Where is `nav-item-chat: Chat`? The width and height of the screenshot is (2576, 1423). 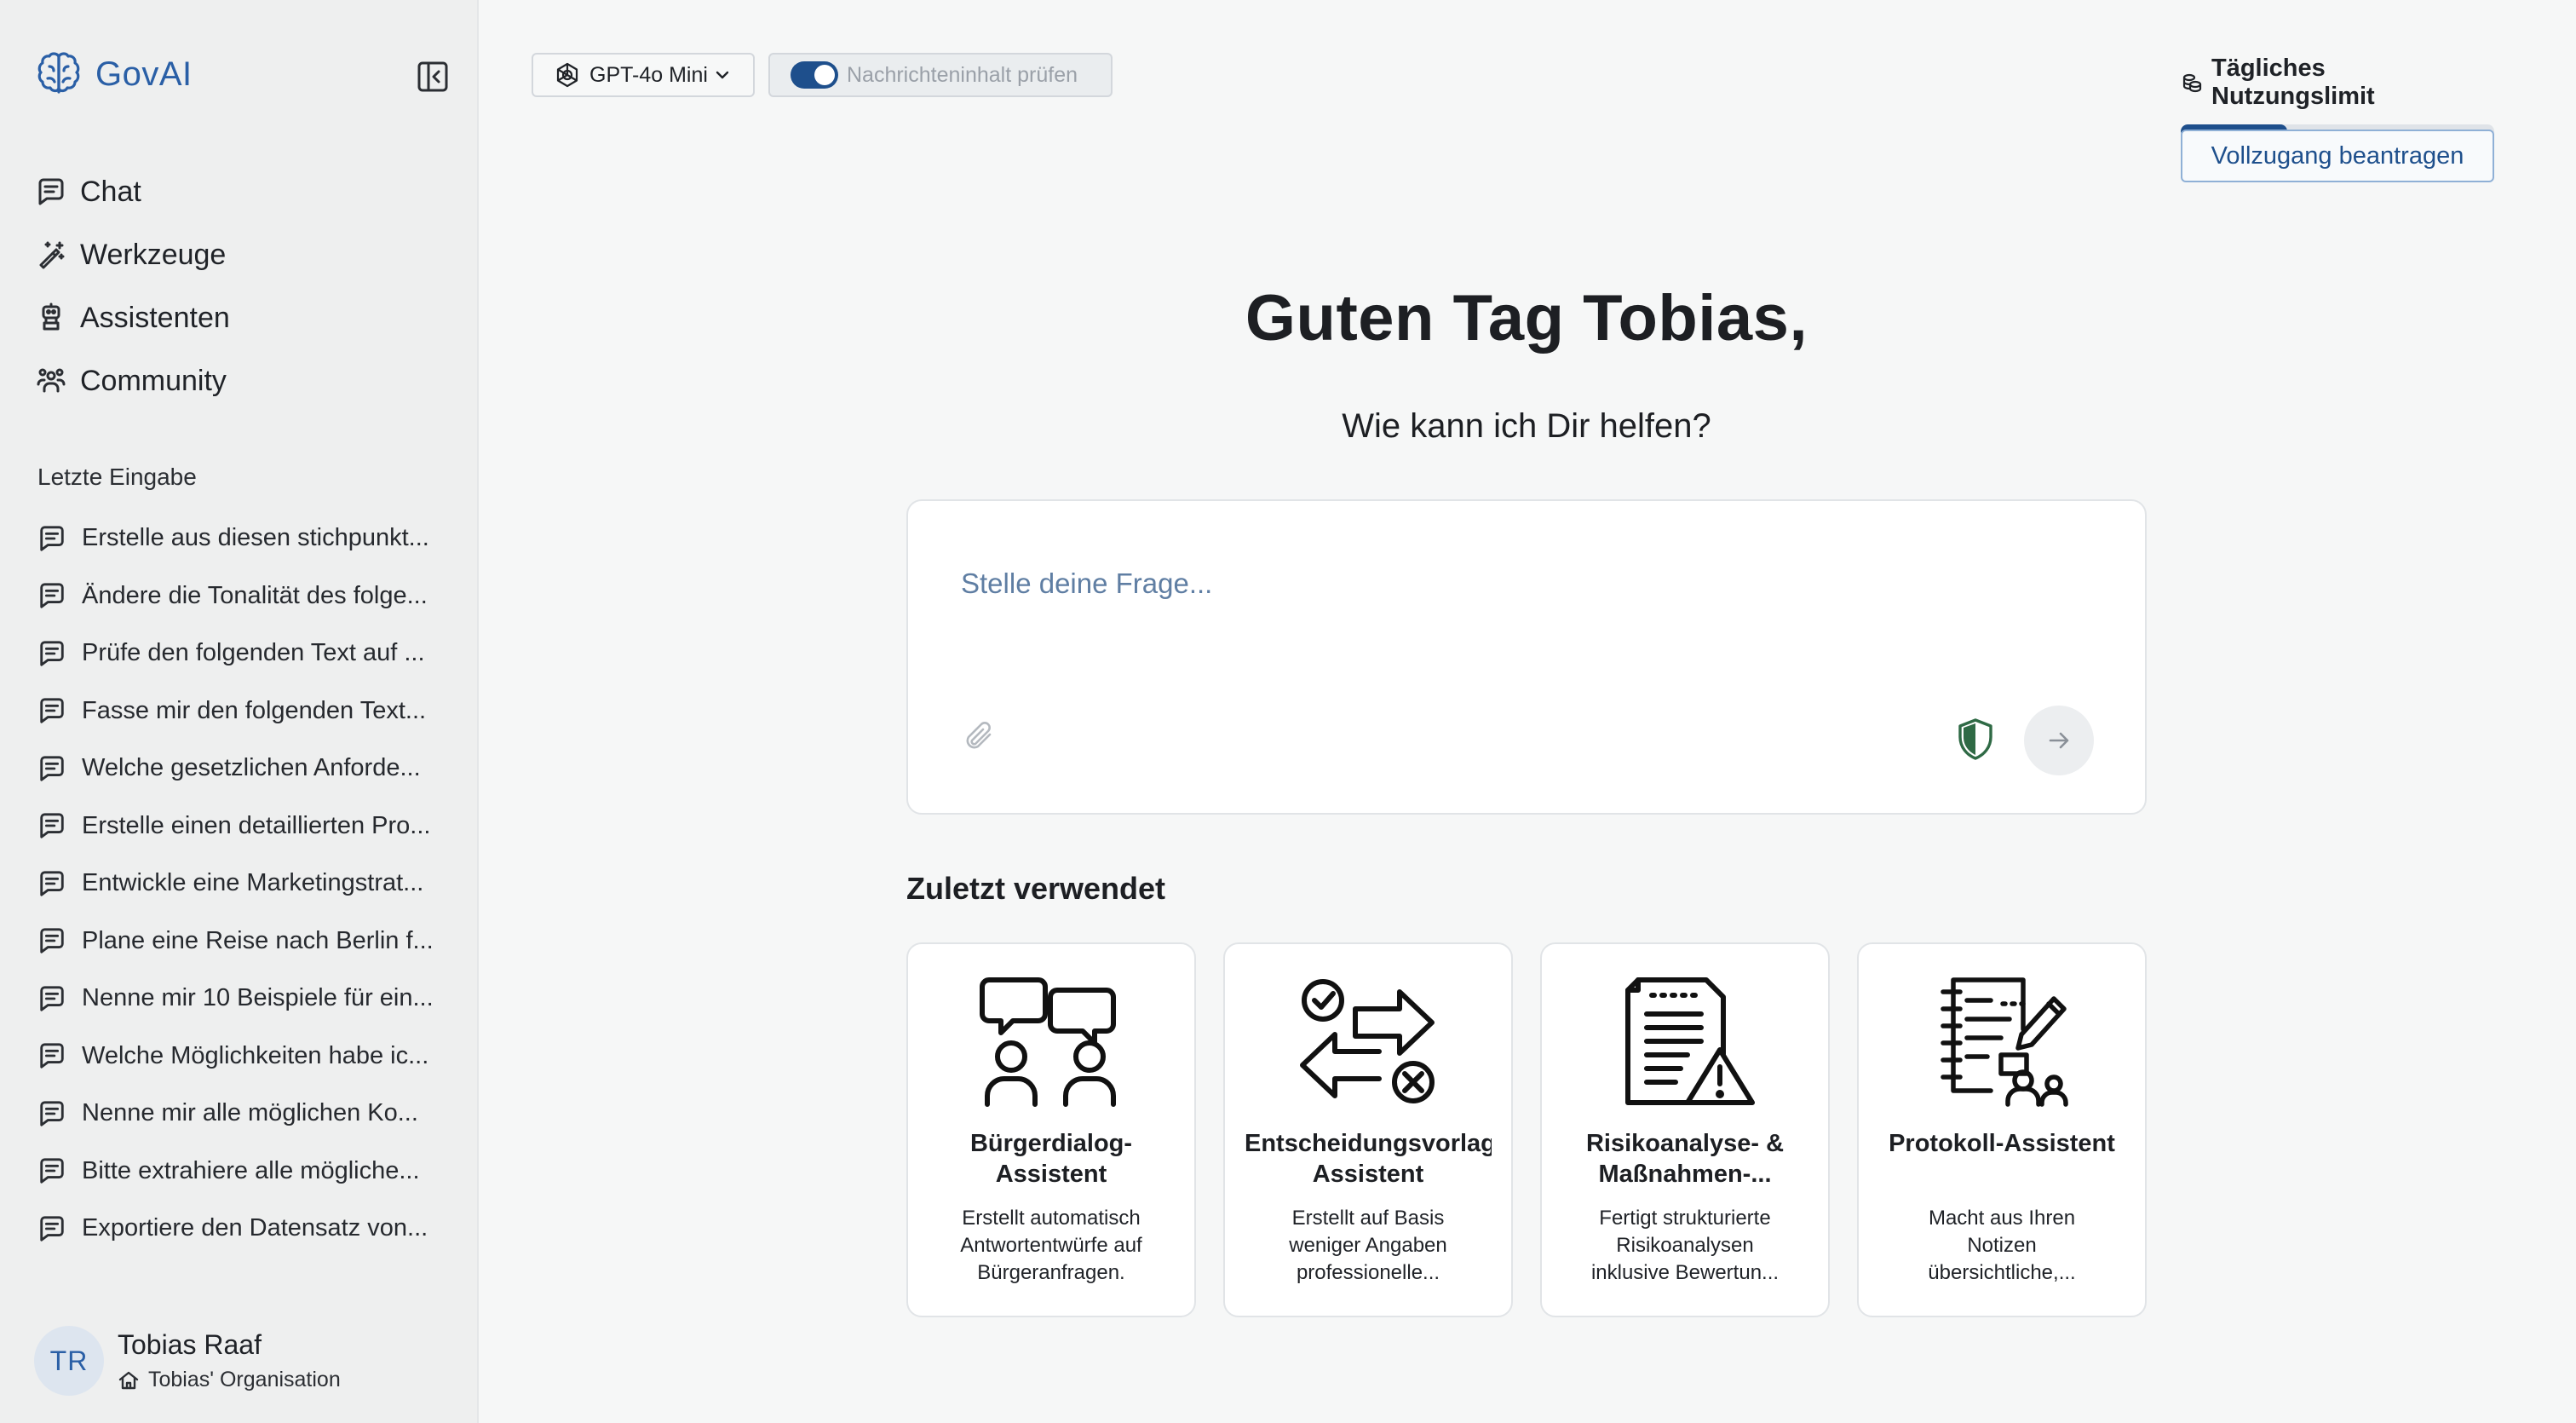 nav-item-chat: Chat is located at coordinates (133, 191).